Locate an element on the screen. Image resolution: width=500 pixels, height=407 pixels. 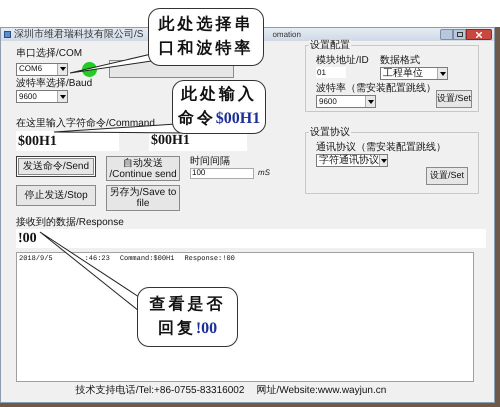
command-button: 另存为/Save to file is located at coordinates (143, 198).